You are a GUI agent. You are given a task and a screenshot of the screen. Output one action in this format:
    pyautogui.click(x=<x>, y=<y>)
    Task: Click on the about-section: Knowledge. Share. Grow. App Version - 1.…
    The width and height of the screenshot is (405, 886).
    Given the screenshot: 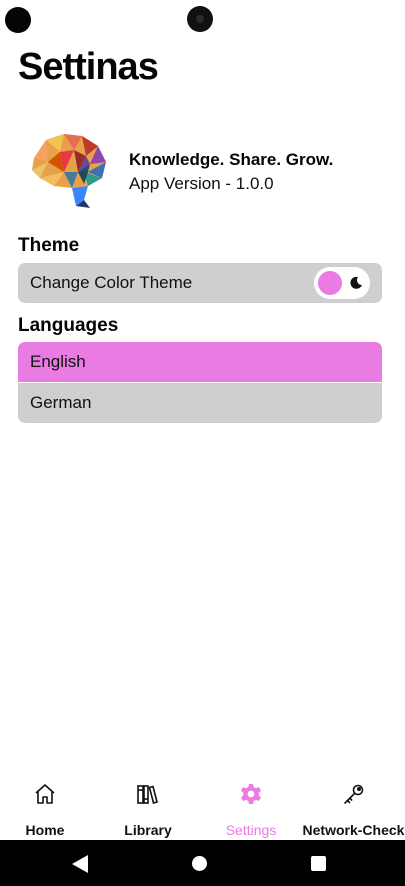 What is the action you would take?
    pyautogui.click(x=203, y=169)
    